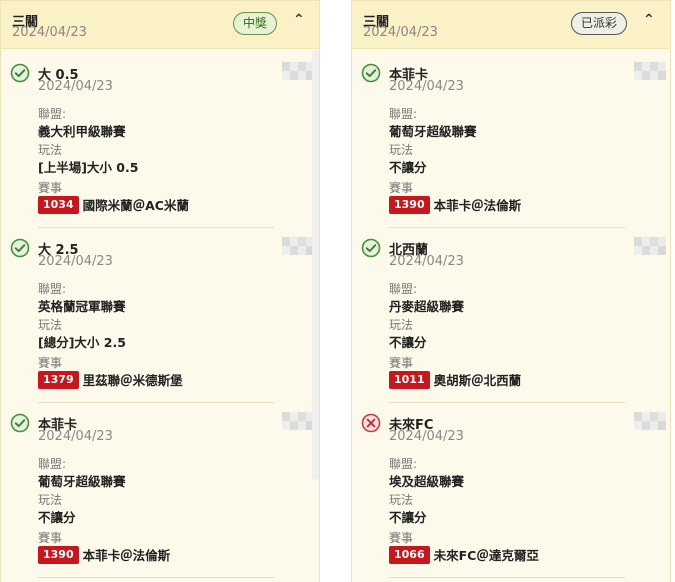  I want to click on match-row: 1034 國際米蘭＠AC米蘭, so click(113, 204).